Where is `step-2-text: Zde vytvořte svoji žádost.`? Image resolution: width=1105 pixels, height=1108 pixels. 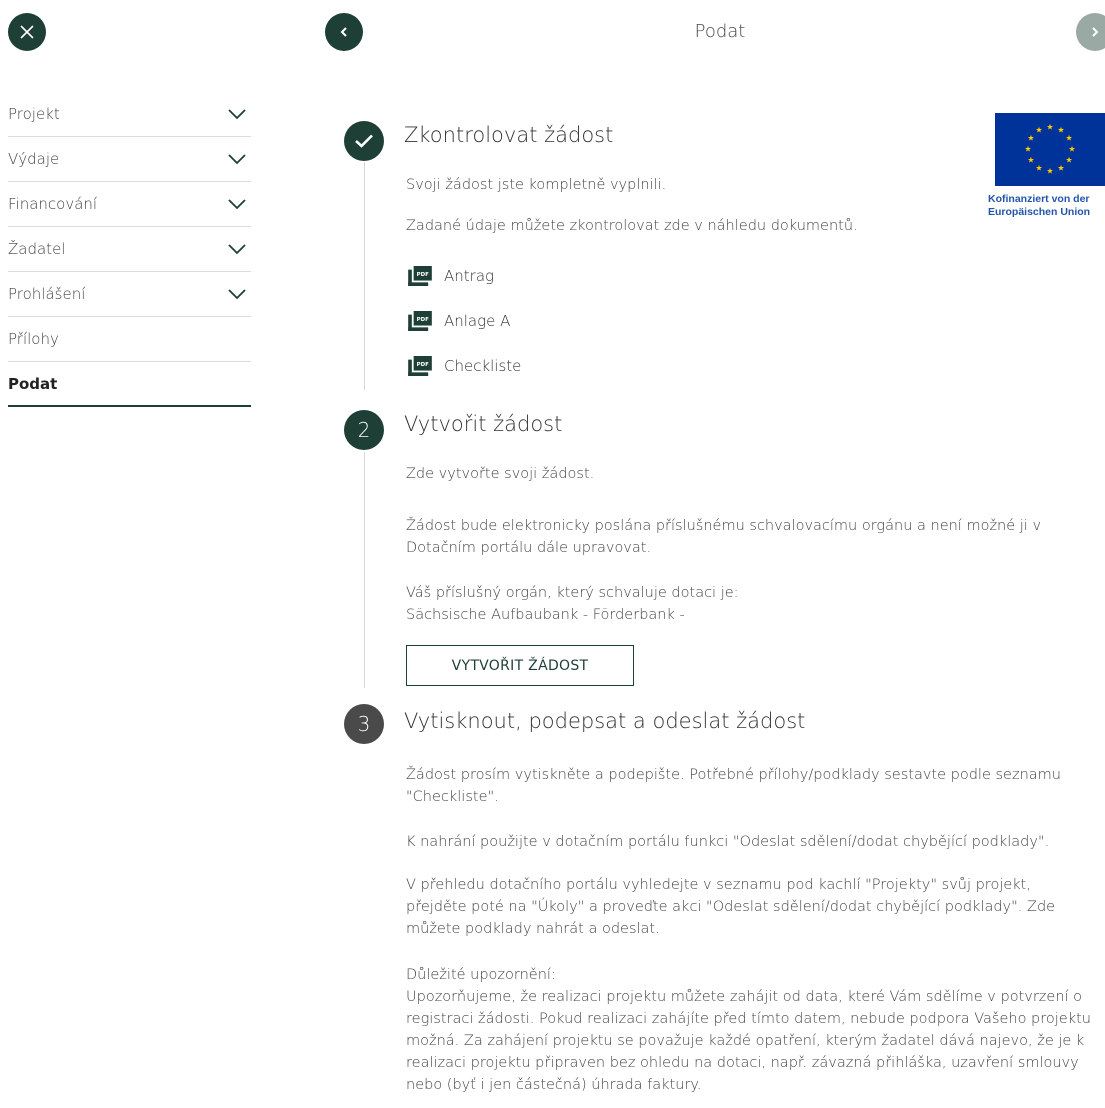 step-2-text: Zde vytvořte svoji žádost. is located at coordinates (500, 474).